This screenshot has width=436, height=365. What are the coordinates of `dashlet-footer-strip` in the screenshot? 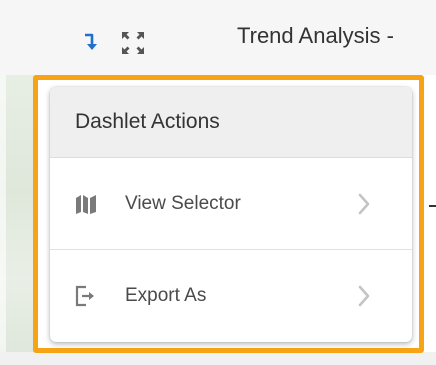 It's located at (218, 358).